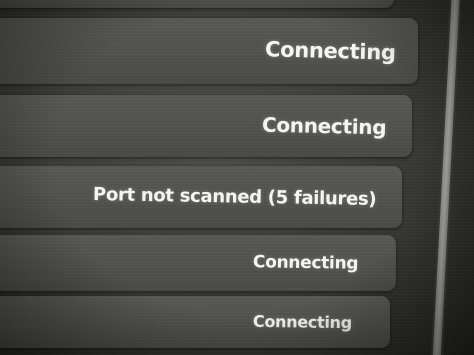  I want to click on row-status-text: Port not scanned (5 failures), so click(234, 197).